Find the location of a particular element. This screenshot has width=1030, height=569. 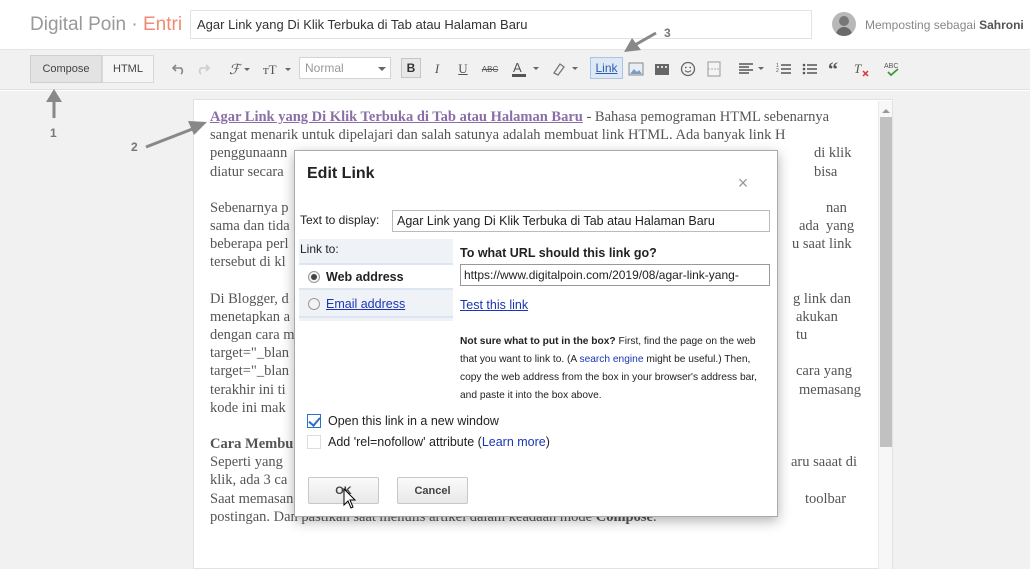

open-new-window-checkbox is located at coordinates (314, 421).